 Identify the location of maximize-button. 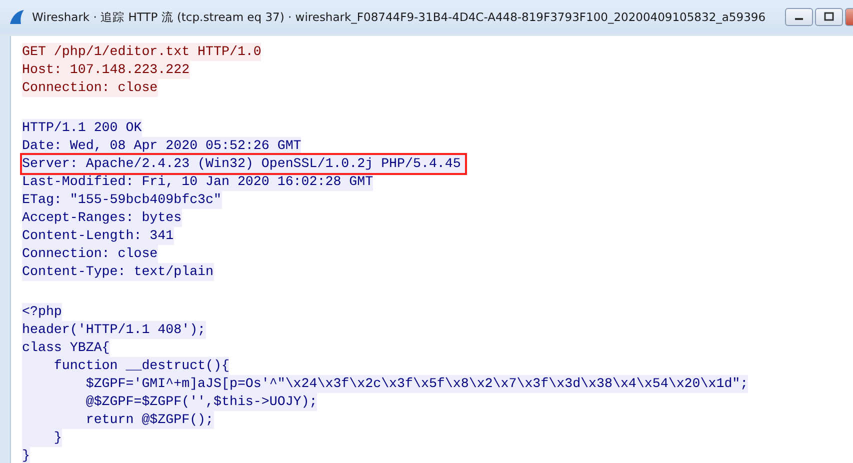
(829, 17).